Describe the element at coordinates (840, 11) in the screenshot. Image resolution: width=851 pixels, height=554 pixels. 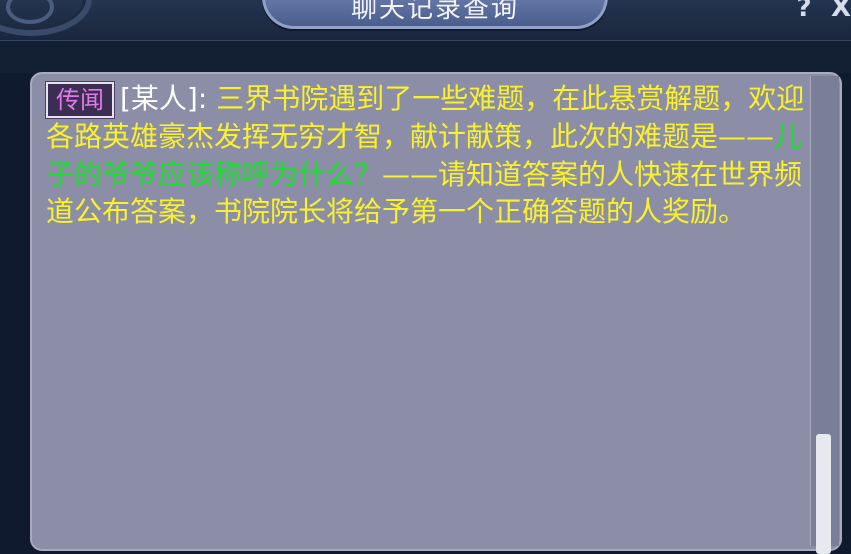
I see `close-button: X` at that location.